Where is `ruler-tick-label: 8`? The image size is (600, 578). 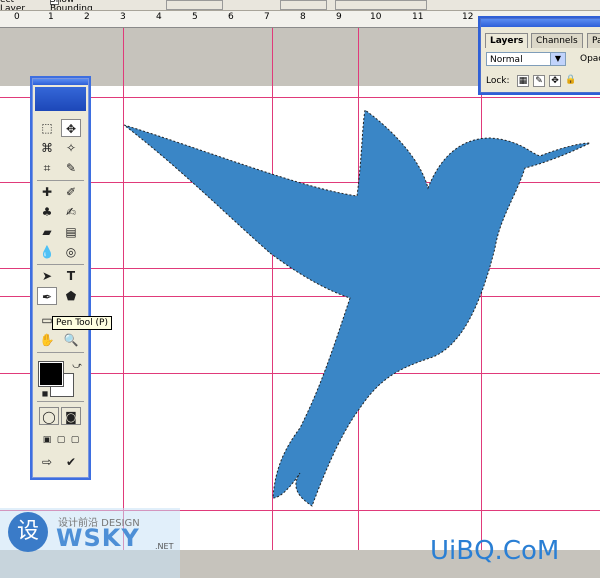
ruler-tick-label: 8 is located at coordinates (303, 17).